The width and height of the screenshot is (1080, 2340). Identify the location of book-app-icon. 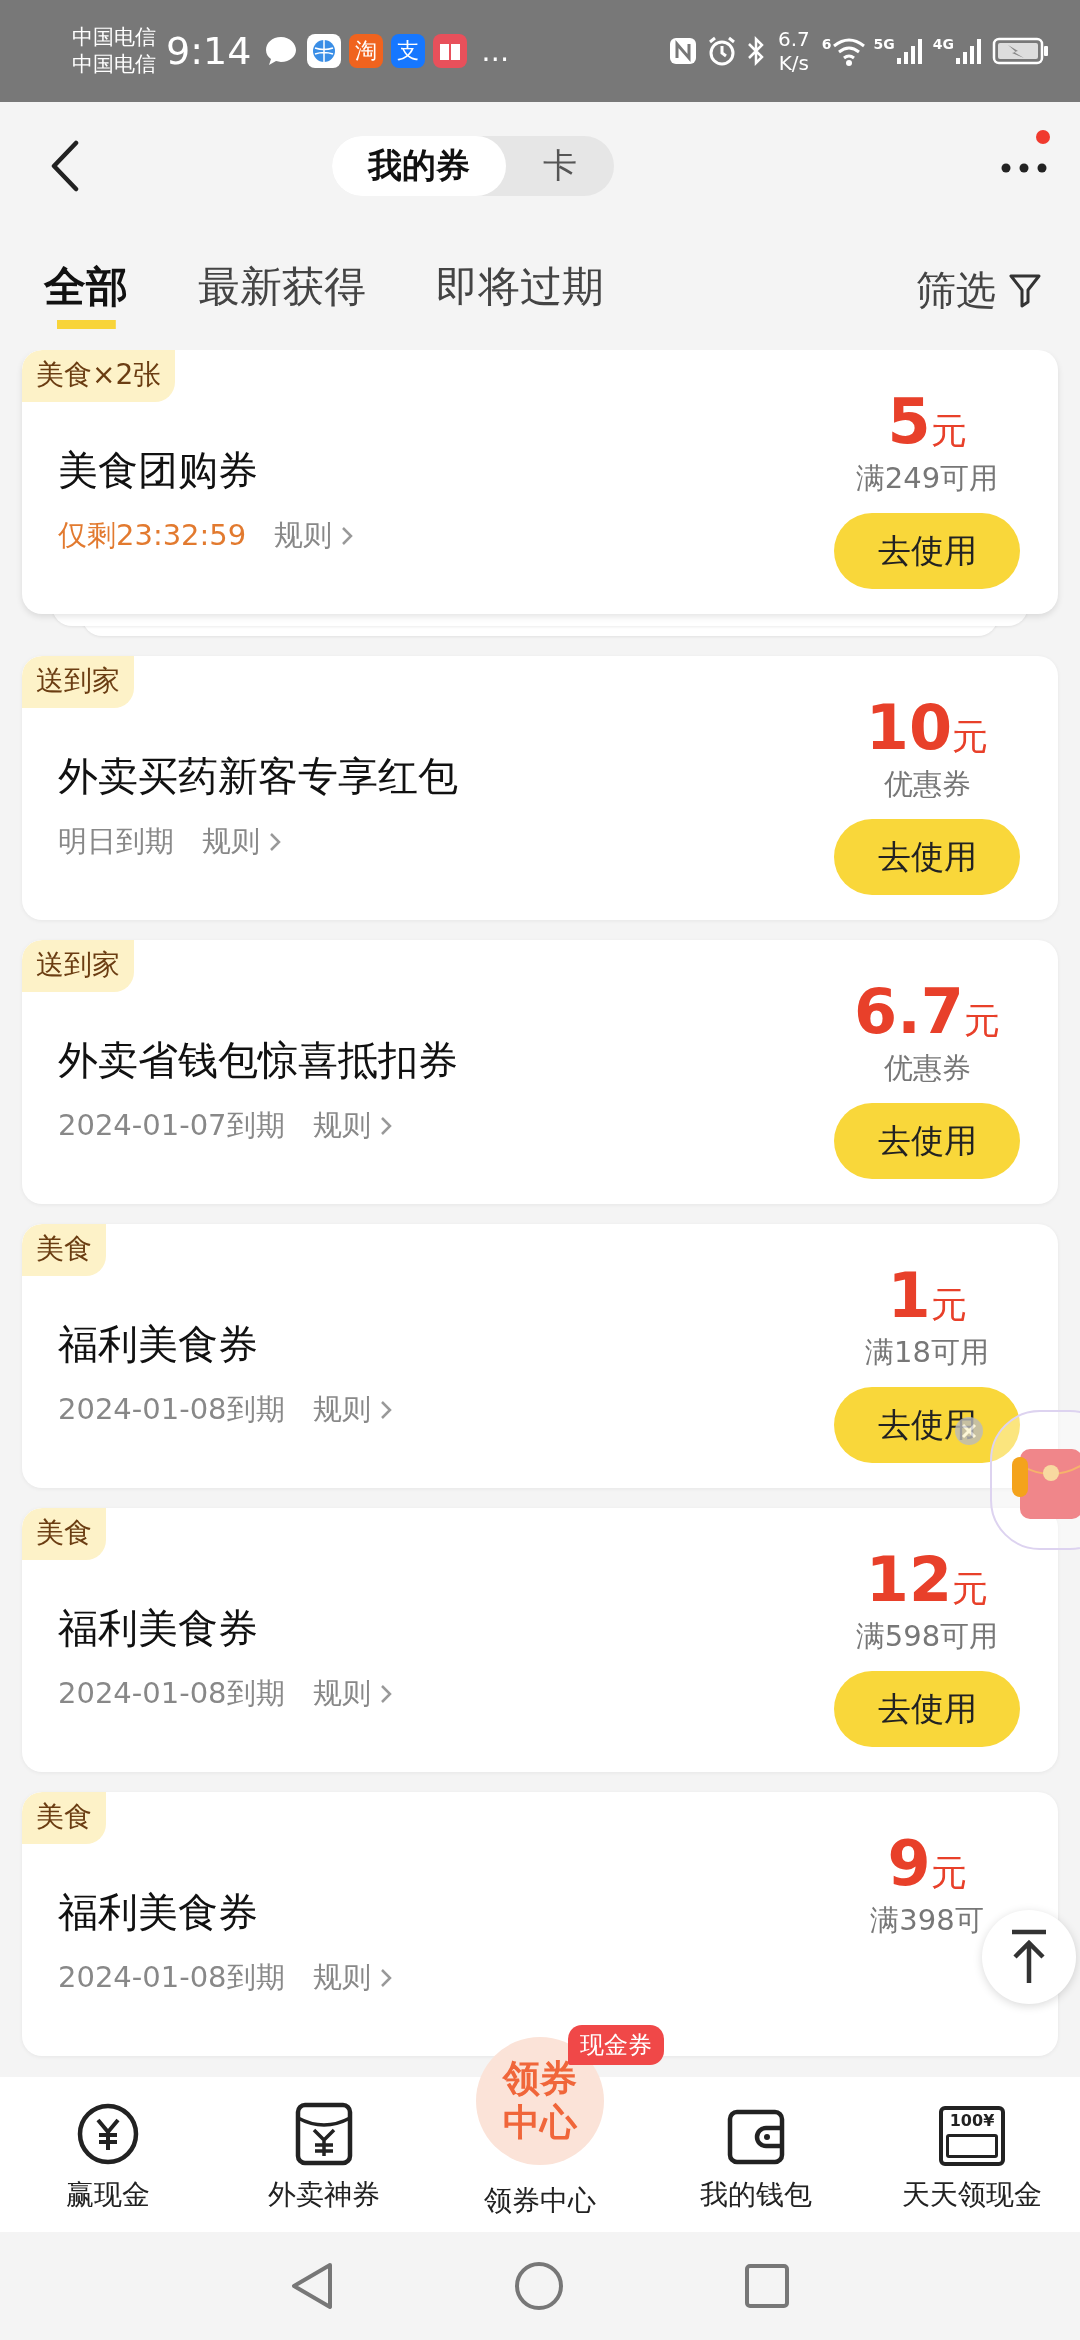
(450, 51).